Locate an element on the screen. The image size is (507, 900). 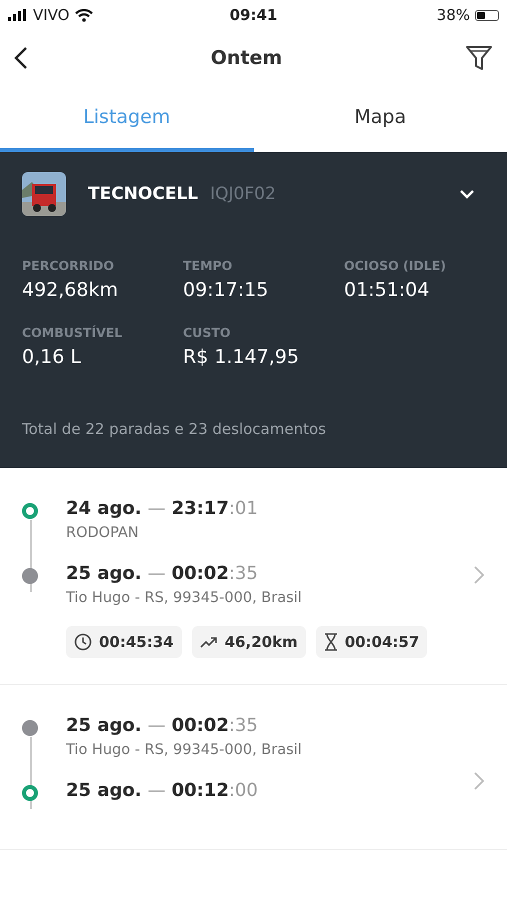
hourglass-icon is located at coordinates (331, 642).